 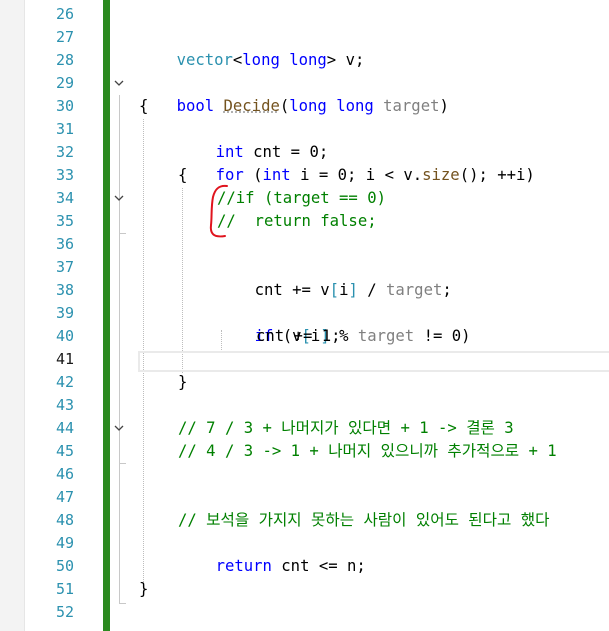 What do you see at coordinates (64, 198) in the screenshot?
I see `line-number: 34` at bounding box center [64, 198].